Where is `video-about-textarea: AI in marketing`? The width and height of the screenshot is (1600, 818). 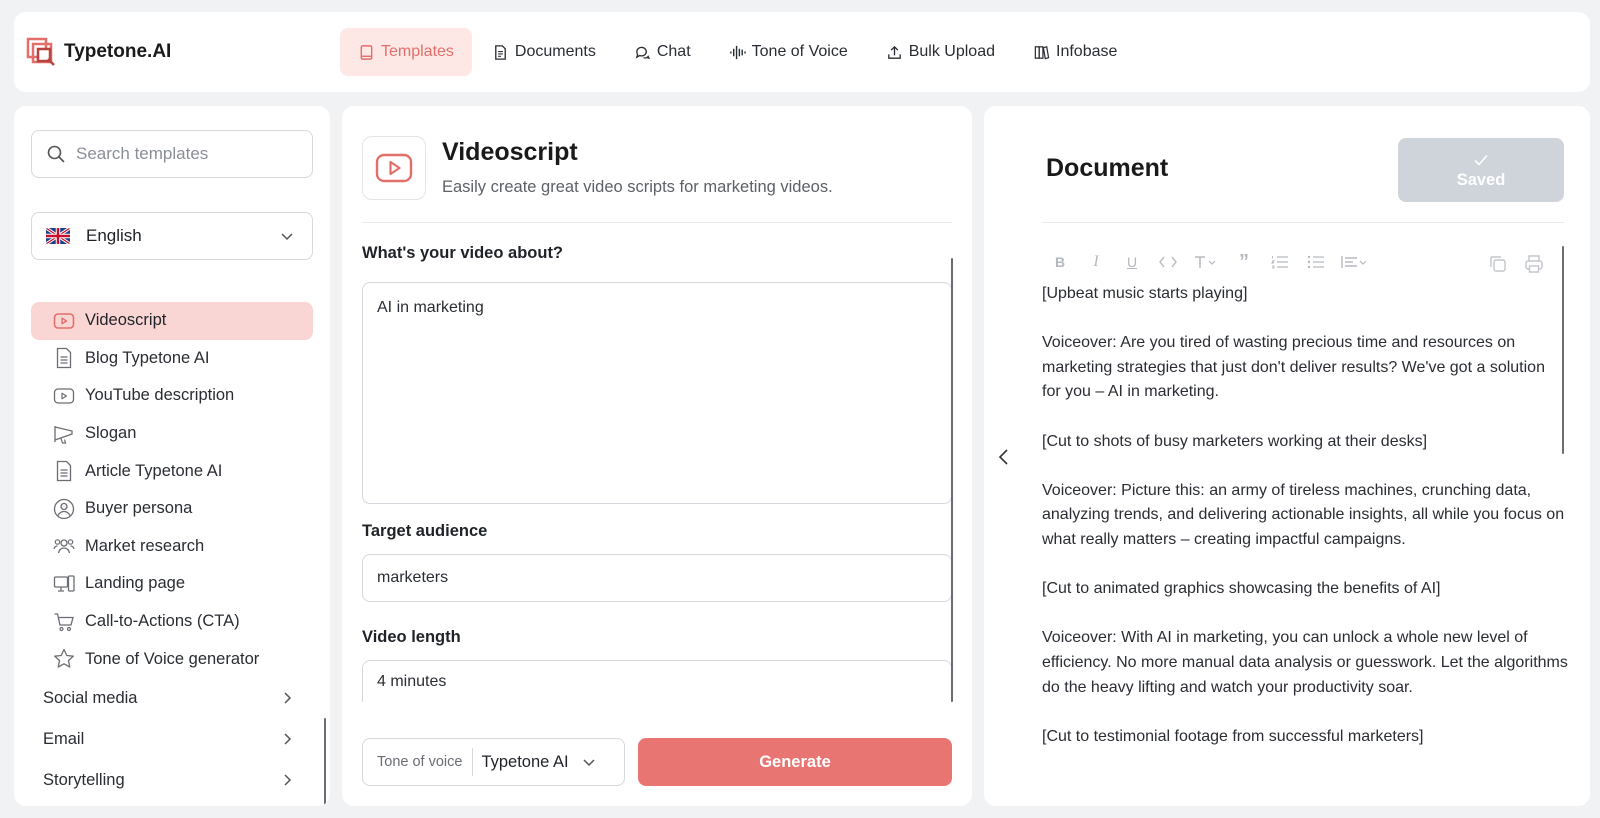
video-about-textarea: AI in marketing is located at coordinates (657, 393).